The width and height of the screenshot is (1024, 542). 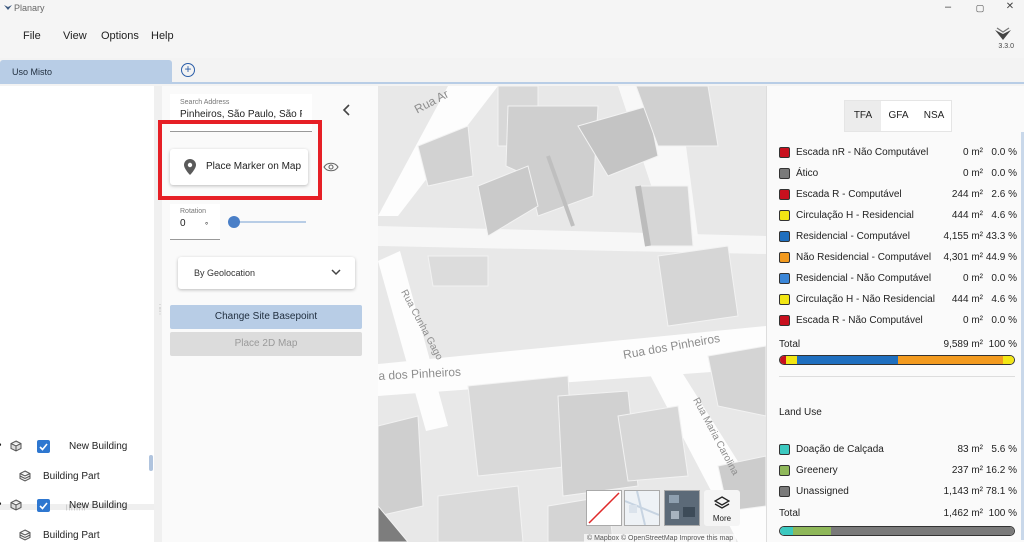 What do you see at coordinates (331, 167) in the screenshot?
I see `visibility-eye-icon` at bounding box center [331, 167].